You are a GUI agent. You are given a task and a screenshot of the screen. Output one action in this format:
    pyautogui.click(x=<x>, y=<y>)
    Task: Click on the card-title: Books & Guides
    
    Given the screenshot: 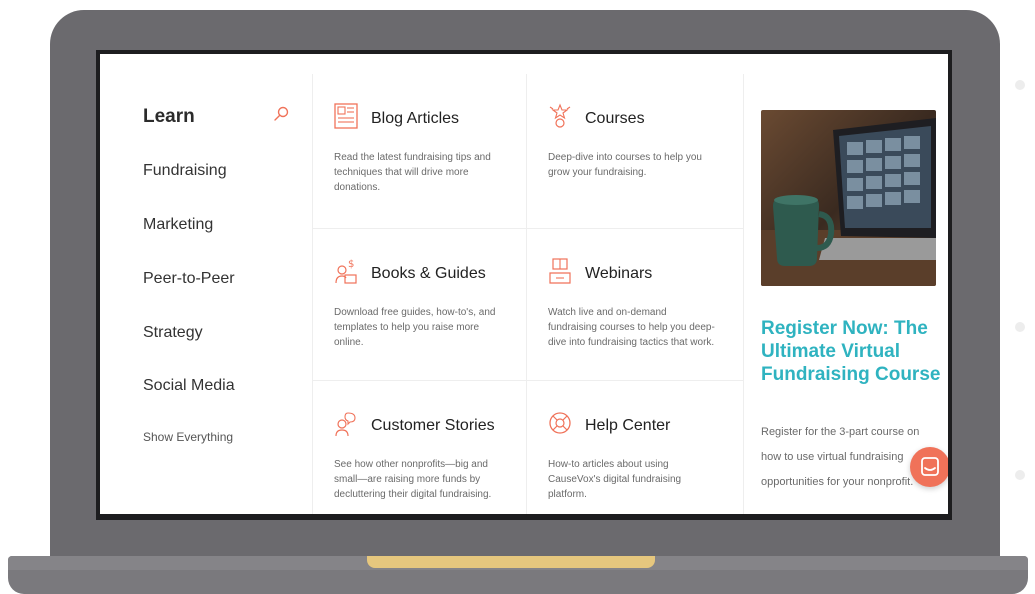 What is the action you would take?
    pyautogui.click(x=428, y=274)
    